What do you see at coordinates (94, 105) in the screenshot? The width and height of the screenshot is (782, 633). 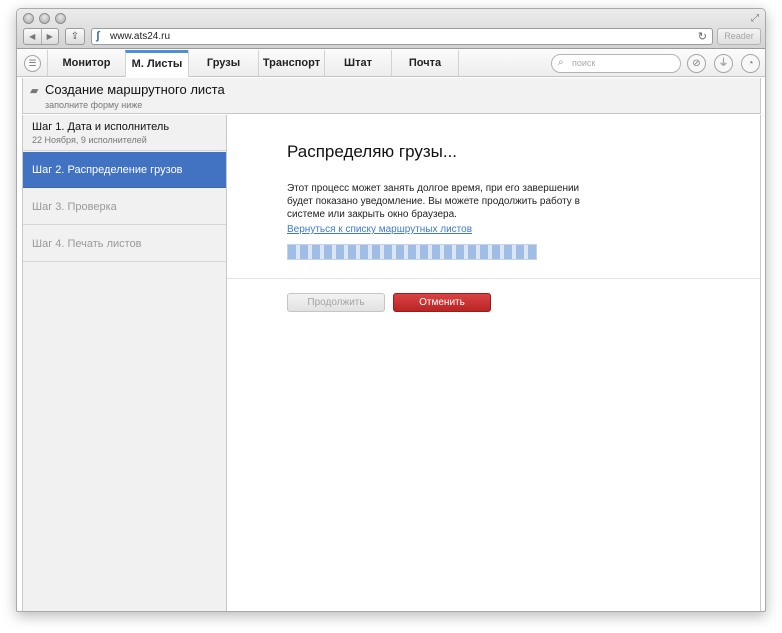 I see `page-subtitle: заполните форму ниже` at bounding box center [94, 105].